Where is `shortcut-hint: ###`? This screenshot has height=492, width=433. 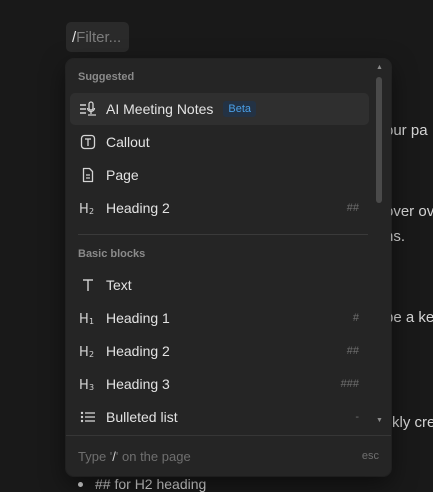
shortcut-hint: ### is located at coordinates (349, 384).